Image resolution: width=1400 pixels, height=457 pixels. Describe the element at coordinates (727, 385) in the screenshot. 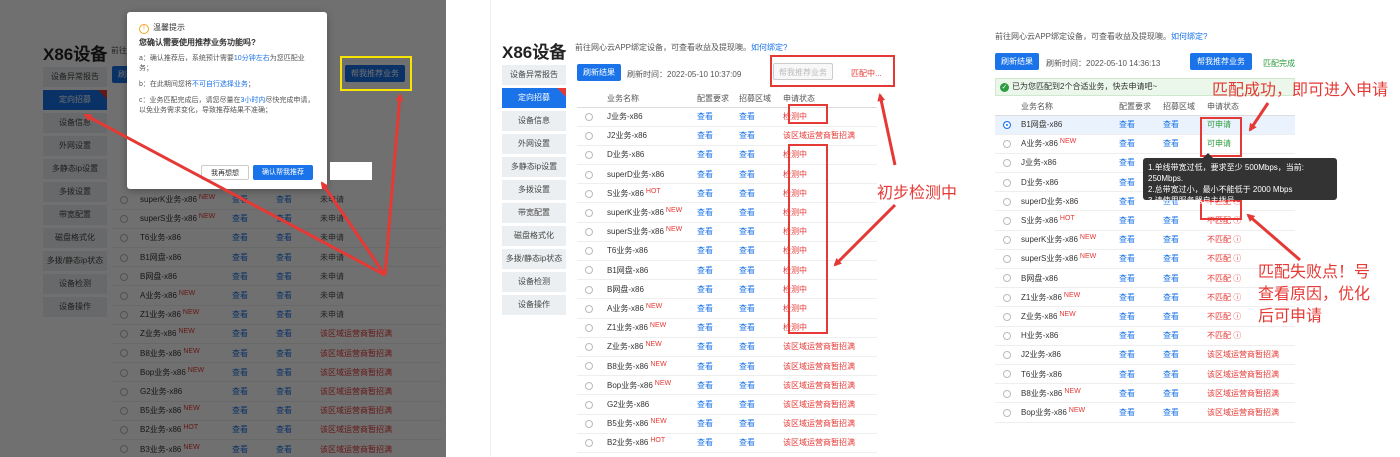

I see `table-row: Bop业务-x86NEW 查看 查看 该区域运营商暂招满` at that location.